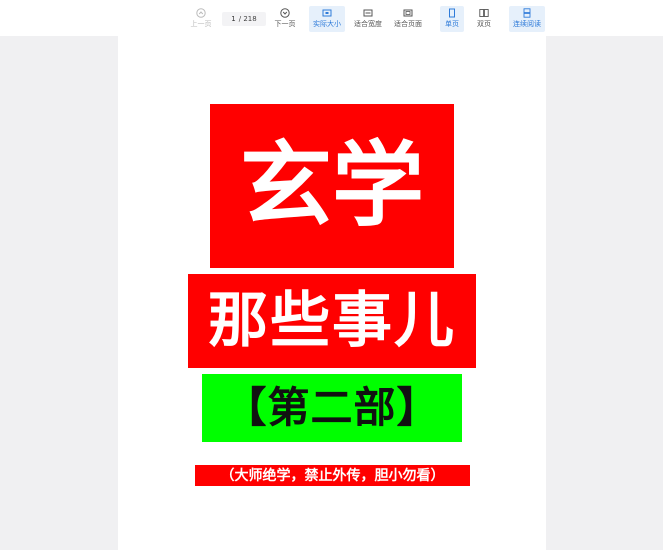 The width and height of the screenshot is (663, 550). I want to click on part-banner: 【第二部】, so click(332, 408).